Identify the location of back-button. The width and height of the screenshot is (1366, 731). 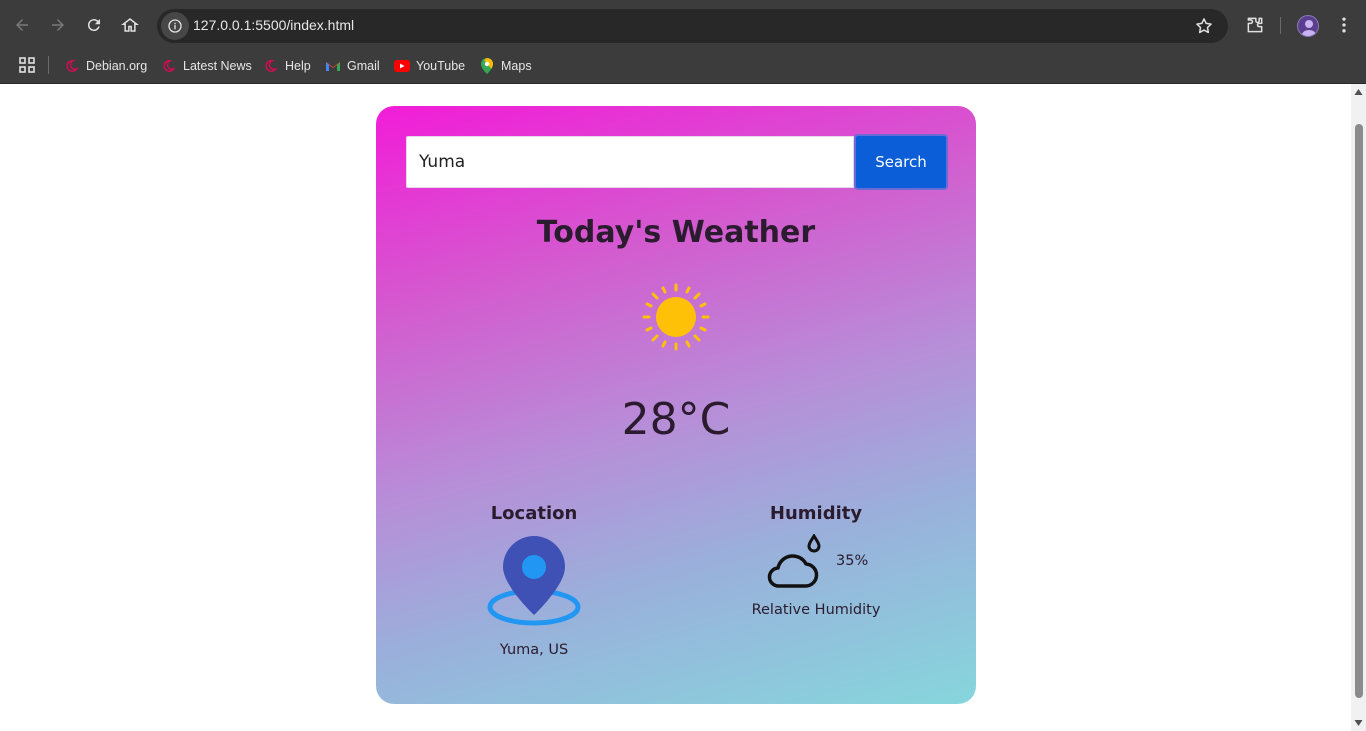
(22, 25).